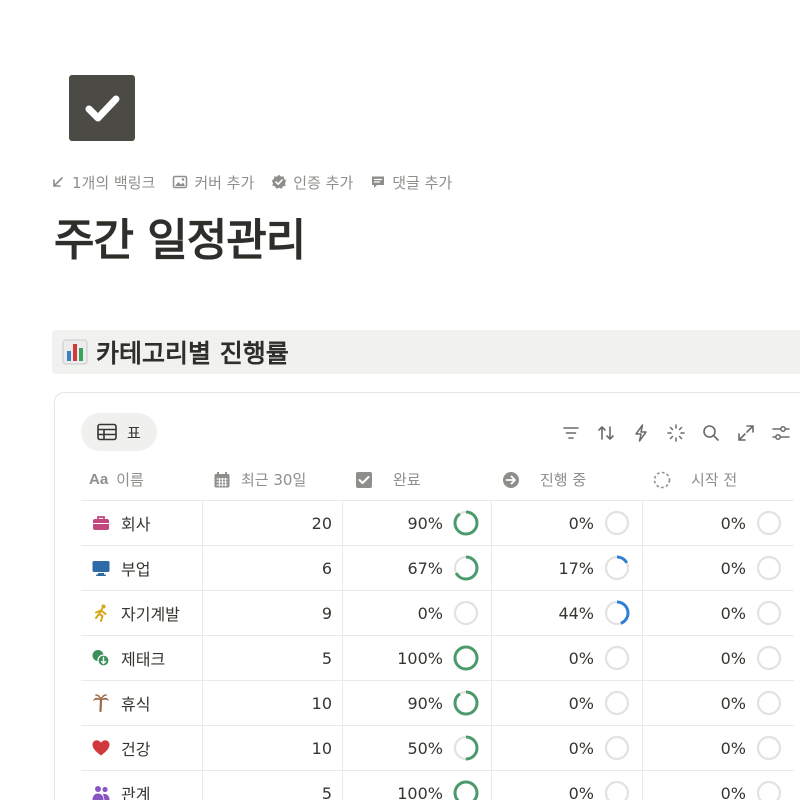 The height and width of the screenshot is (800, 800). Describe the element at coordinates (326, 658) in the screenshot. I see `recent-count: 5` at that location.